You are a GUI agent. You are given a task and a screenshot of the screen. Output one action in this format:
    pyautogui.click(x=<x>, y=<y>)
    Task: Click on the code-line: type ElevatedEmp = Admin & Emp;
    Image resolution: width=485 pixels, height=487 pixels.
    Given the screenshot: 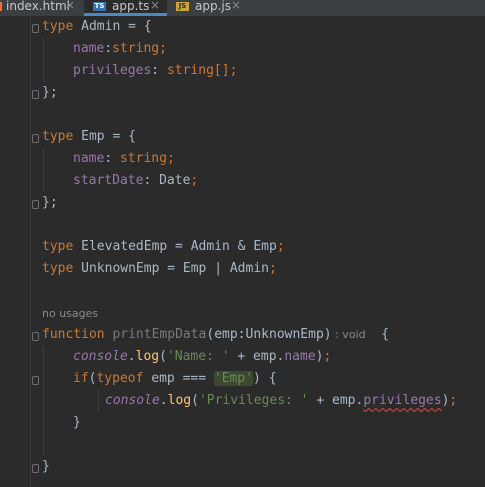 What is the action you would take?
    pyautogui.click(x=163, y=247)
    